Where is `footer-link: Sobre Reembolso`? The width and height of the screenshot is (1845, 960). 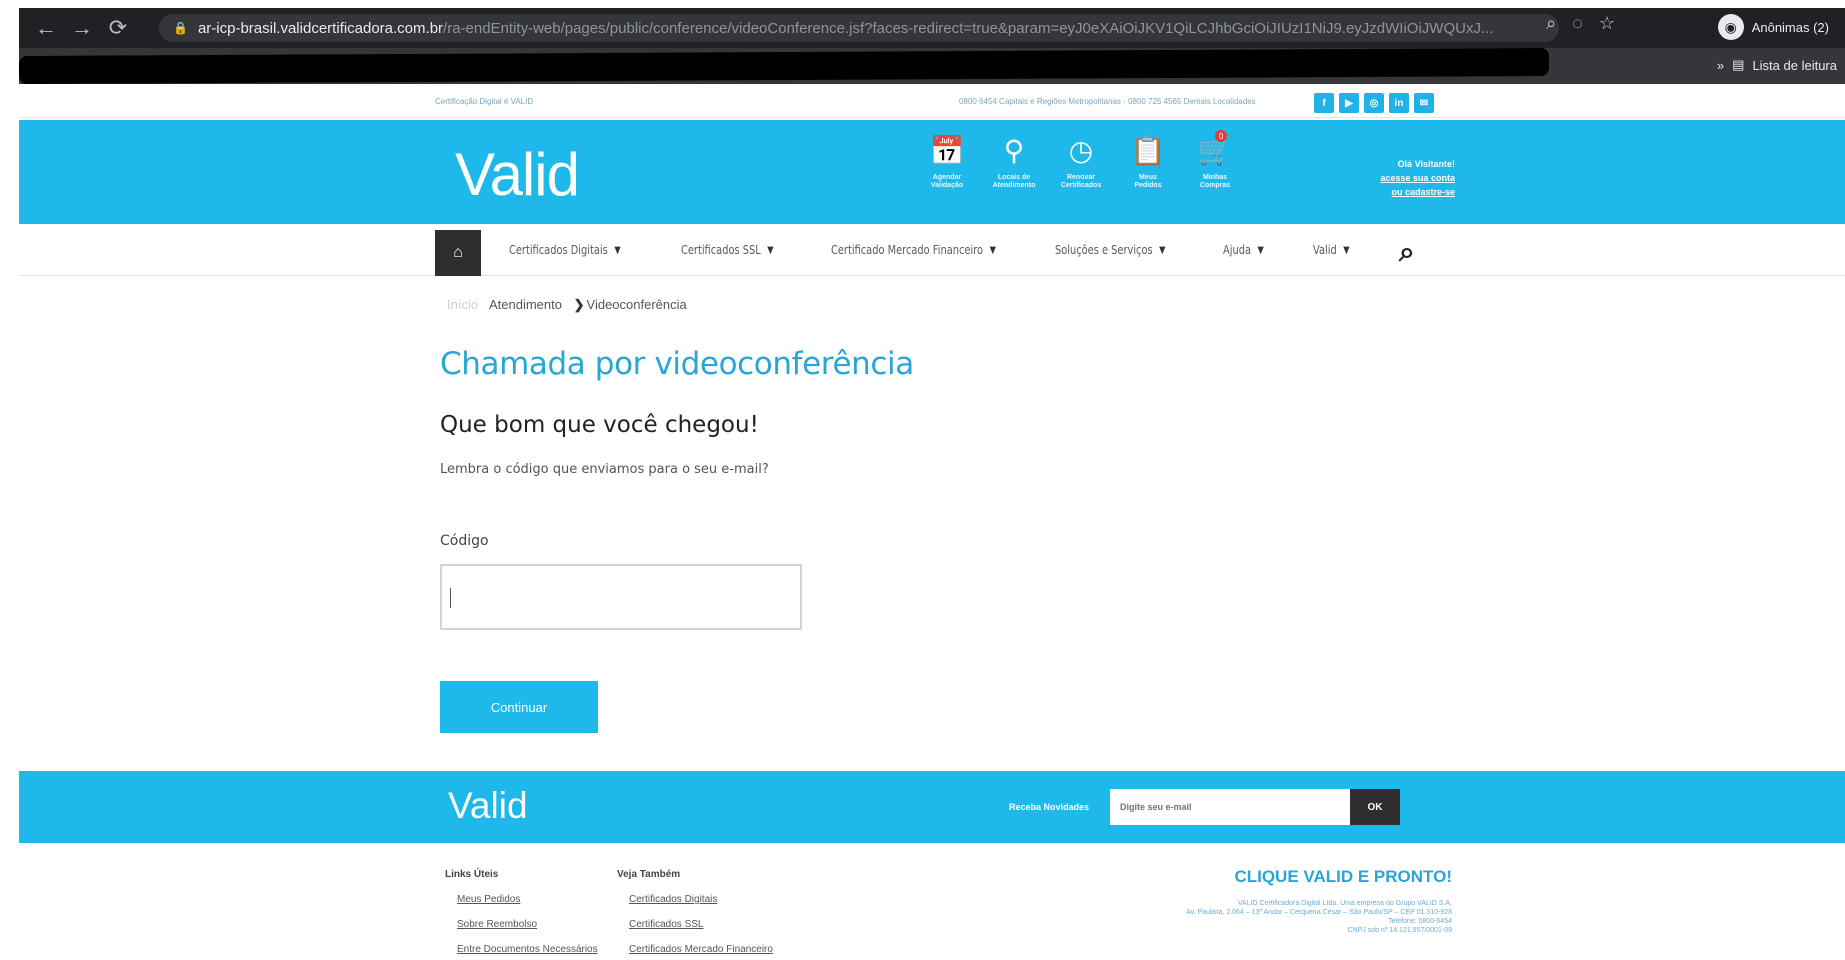
footer-link: Sobre Reembolso is located at coordinates (527, 924).